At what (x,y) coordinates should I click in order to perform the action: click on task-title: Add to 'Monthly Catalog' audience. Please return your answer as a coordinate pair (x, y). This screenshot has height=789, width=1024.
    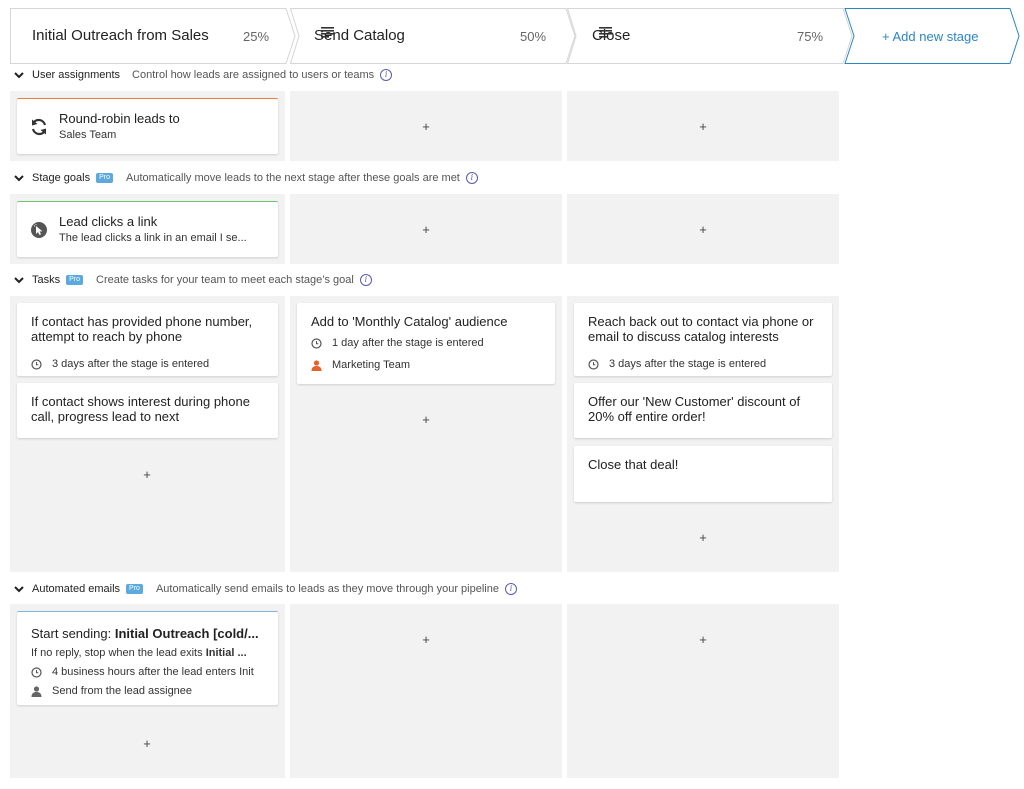
    Looking at the image, I should click on (409, 321).